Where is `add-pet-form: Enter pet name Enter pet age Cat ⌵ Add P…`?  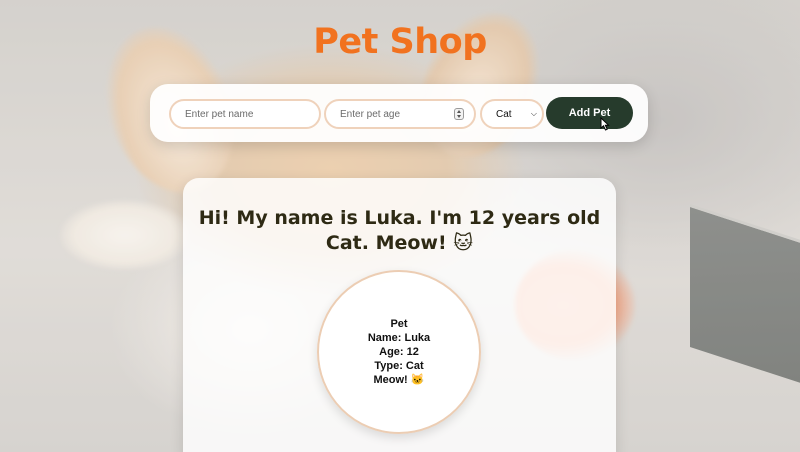 add-pet-form: Enter pet name Enter pet age Cat ⌵ Add P… is located at coordinates (399, 113).